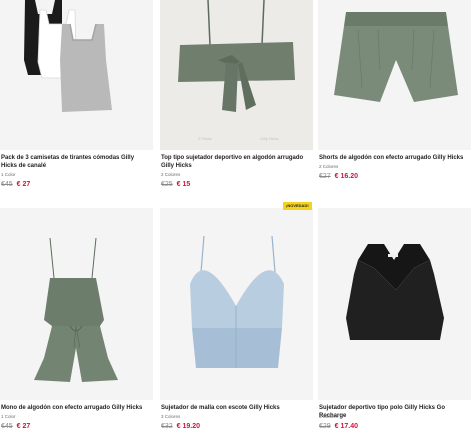  What do you see at coordinates (329, 166) in the screenshot?
I see `product-colors-3: 2 Colores` at bounding box center [329, 166].